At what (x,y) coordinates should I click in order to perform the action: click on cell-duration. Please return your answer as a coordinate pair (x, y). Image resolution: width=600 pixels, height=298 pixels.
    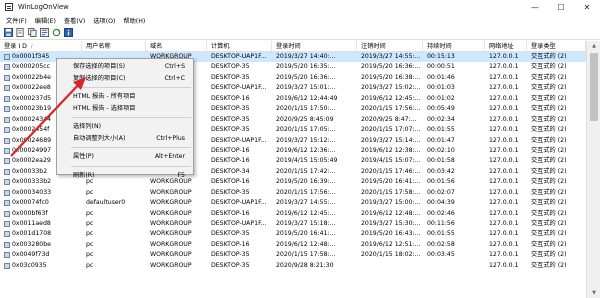
    Looking at the image, I should click on (454, 266).